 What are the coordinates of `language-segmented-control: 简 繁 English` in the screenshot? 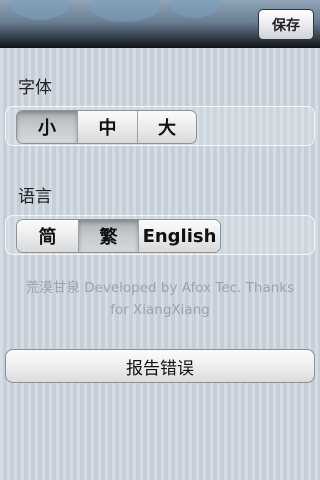 It's located at (118, 236).